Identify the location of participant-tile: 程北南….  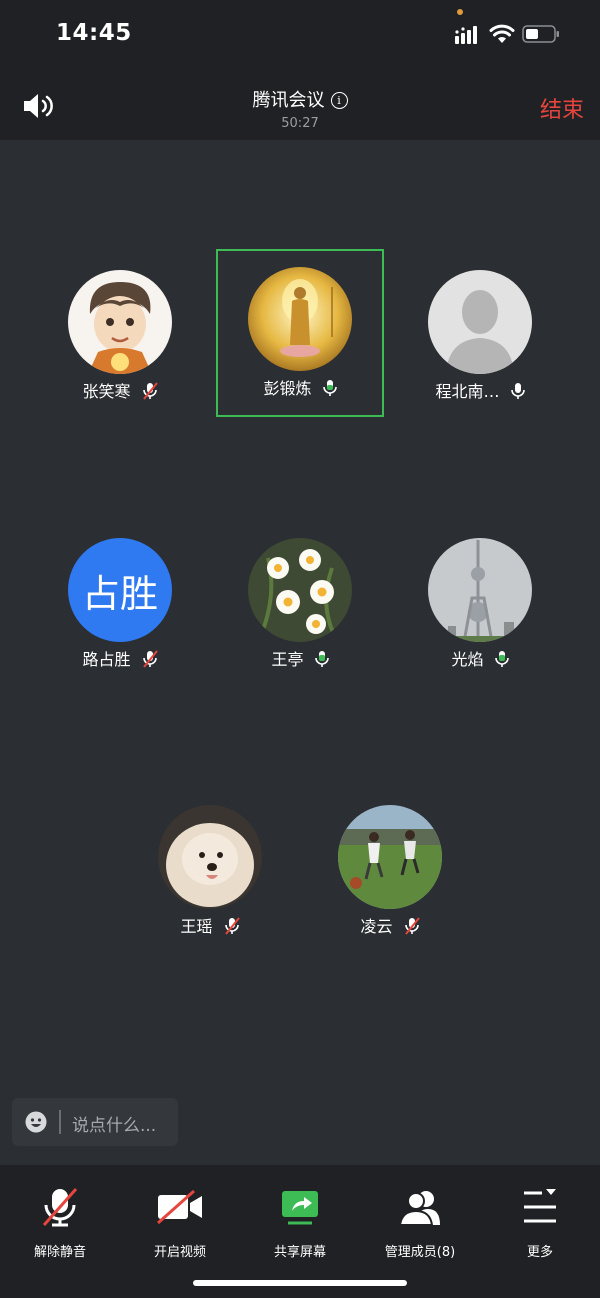
(480, 336).